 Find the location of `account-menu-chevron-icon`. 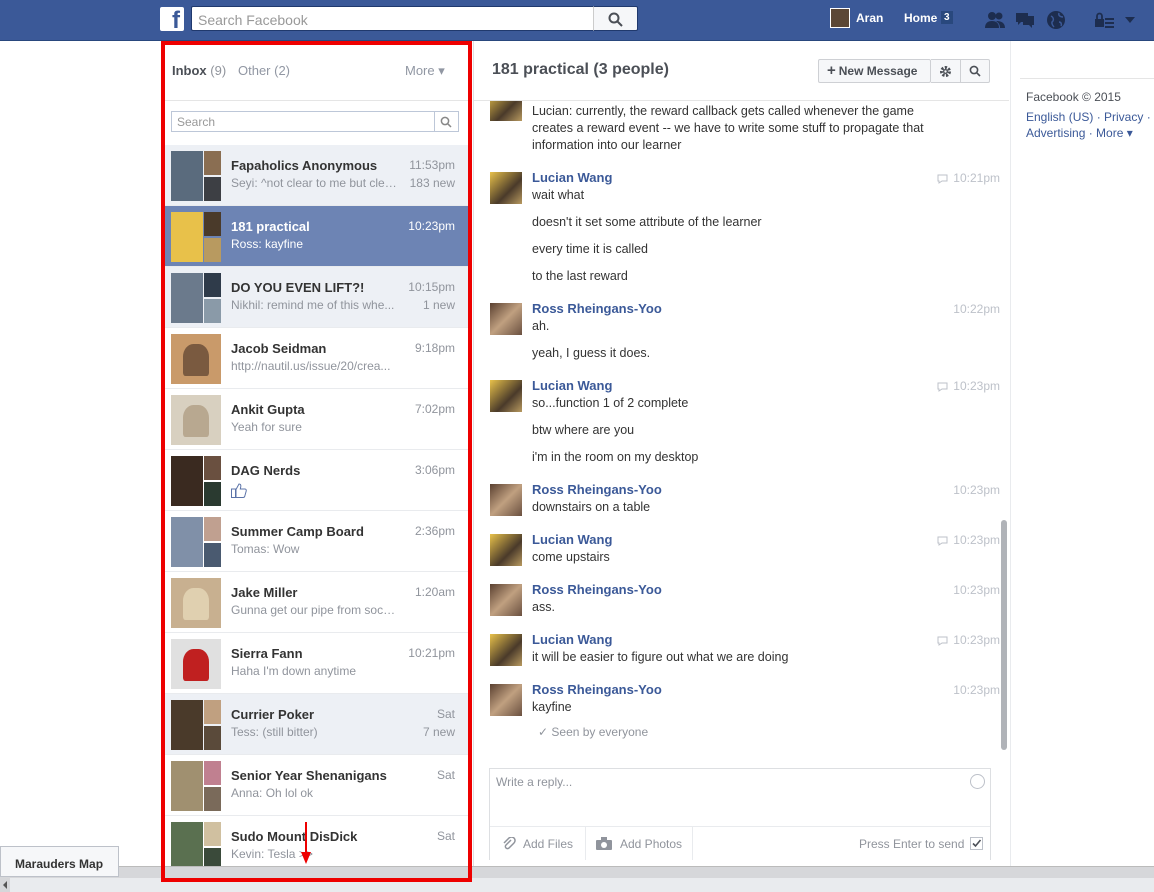

account-menu-chevron-icon is located at coordinates (1130, 20).